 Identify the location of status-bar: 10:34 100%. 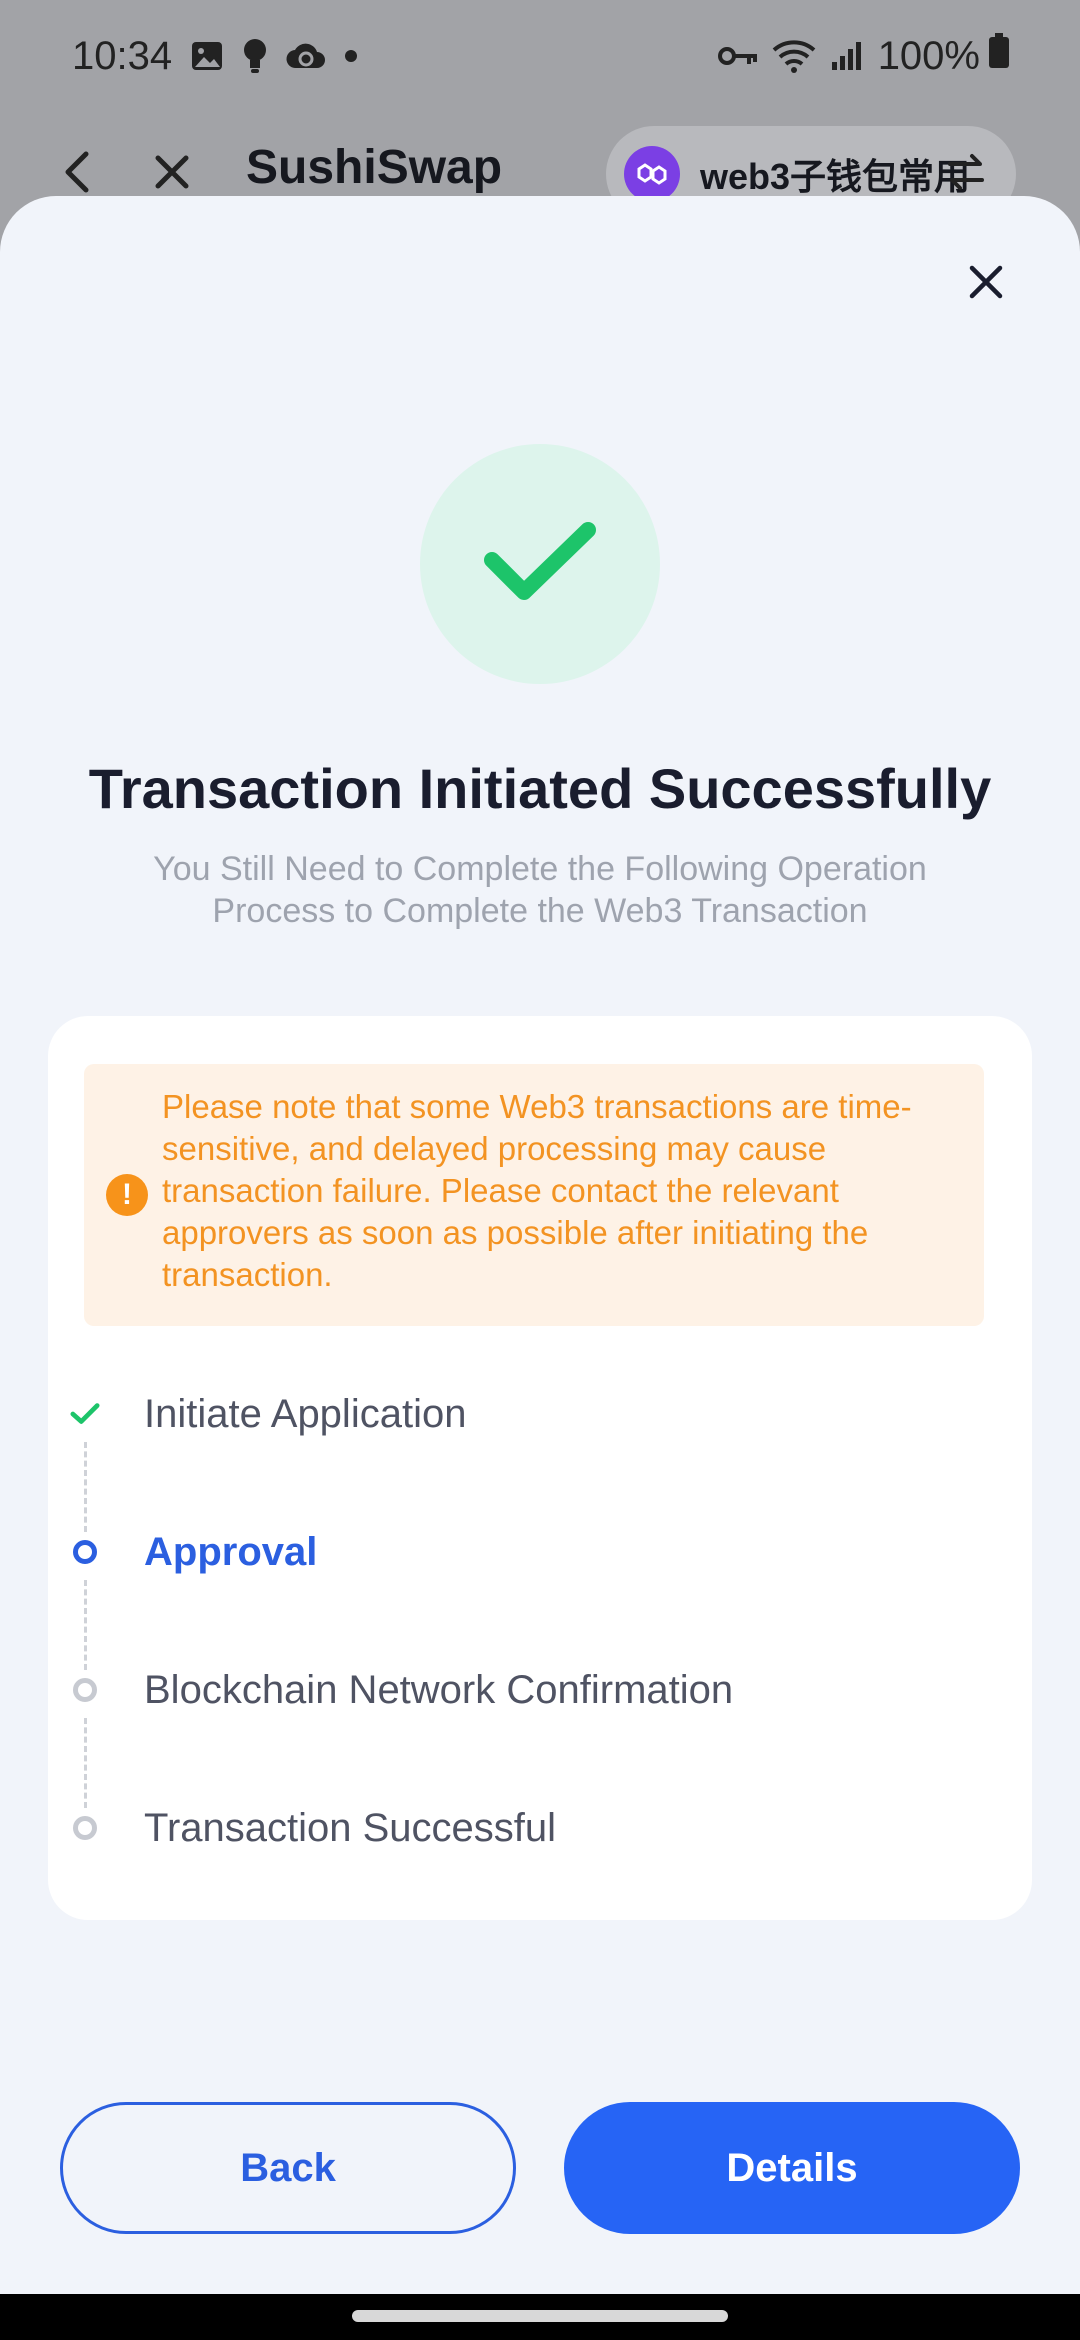
(540, 56).